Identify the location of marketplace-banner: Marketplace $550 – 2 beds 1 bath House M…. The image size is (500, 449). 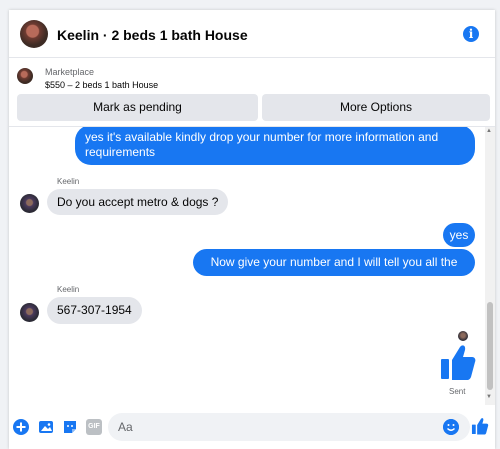
(252, 92).